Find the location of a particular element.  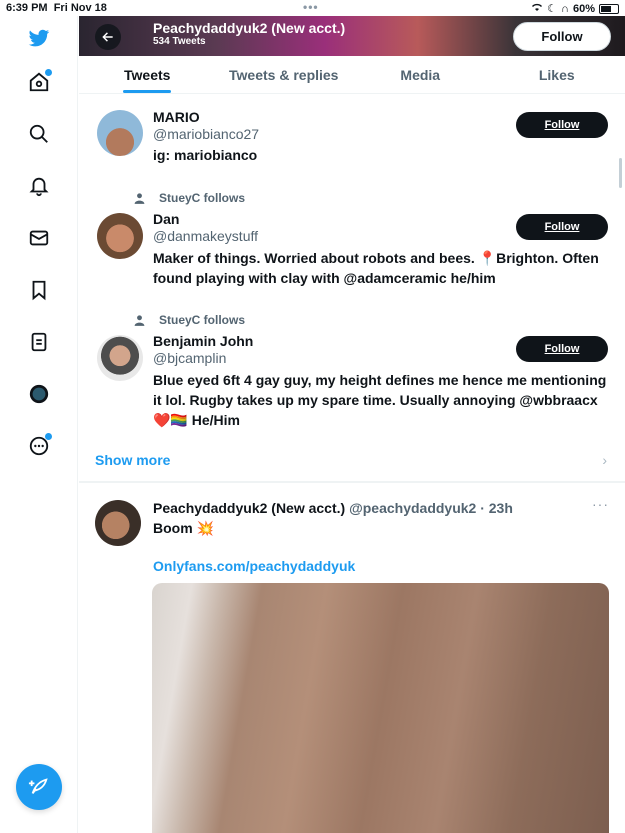

messages-icon is located at coordinates (39, 238).